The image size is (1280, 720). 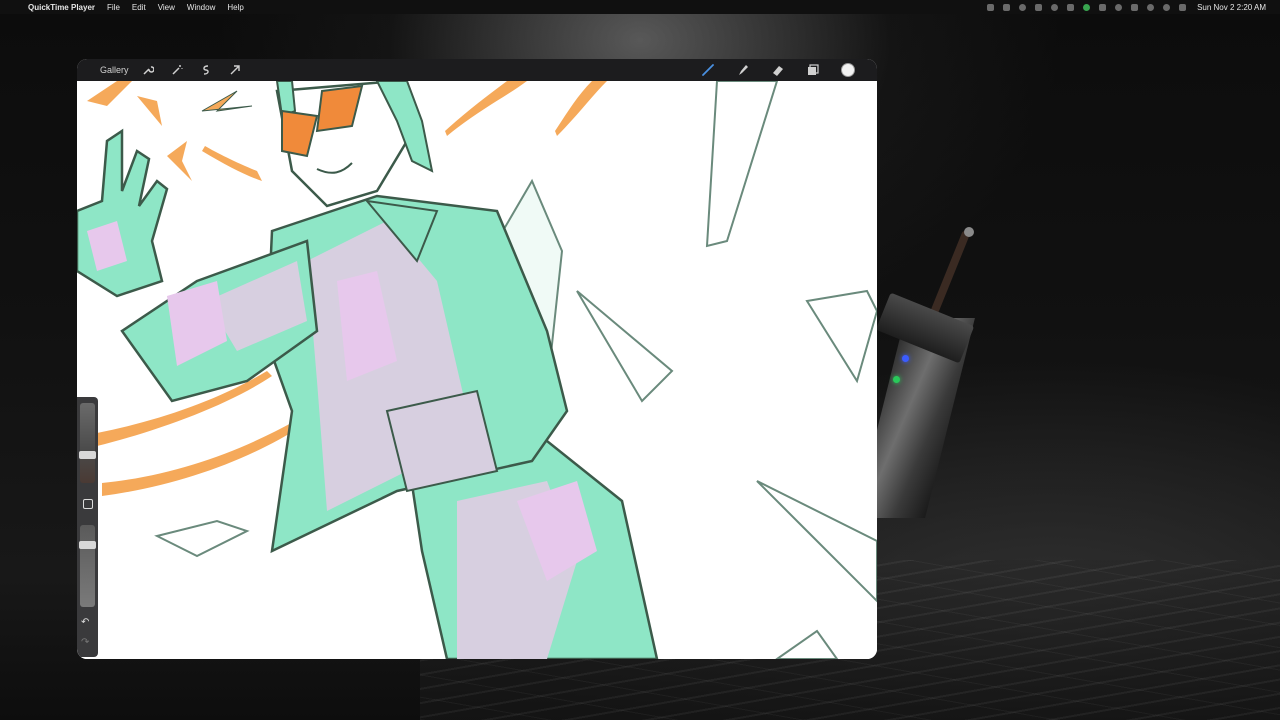 What do you see at coordinates (201, 7) in the screenshot?
I see `menu-window: Window` at bounding box center [201, 7].